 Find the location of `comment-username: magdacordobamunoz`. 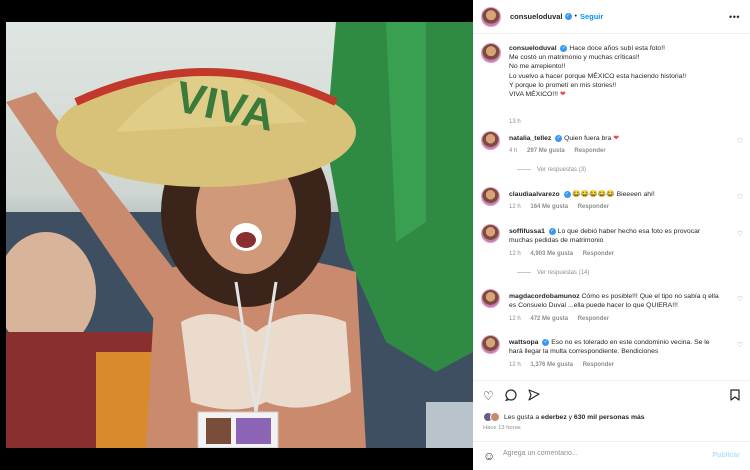

comment-username: magdacordobamunoz is located at coordinates (544, 296).